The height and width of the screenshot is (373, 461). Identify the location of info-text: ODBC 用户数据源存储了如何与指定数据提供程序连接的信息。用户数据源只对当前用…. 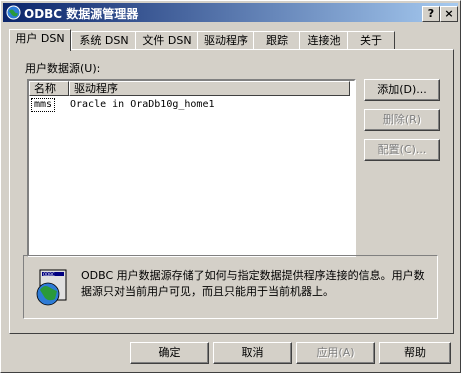
(253, 283).